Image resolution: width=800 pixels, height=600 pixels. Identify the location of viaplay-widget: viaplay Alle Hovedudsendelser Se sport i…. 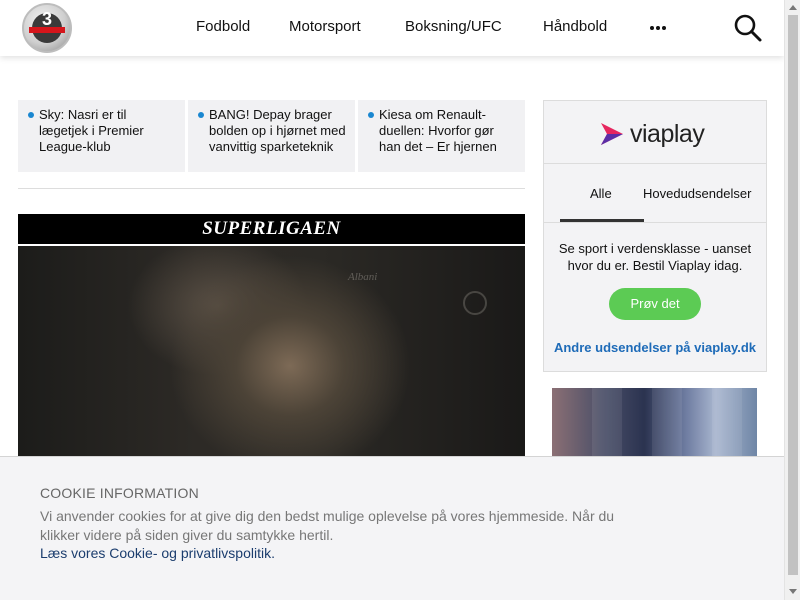
(655, 236).